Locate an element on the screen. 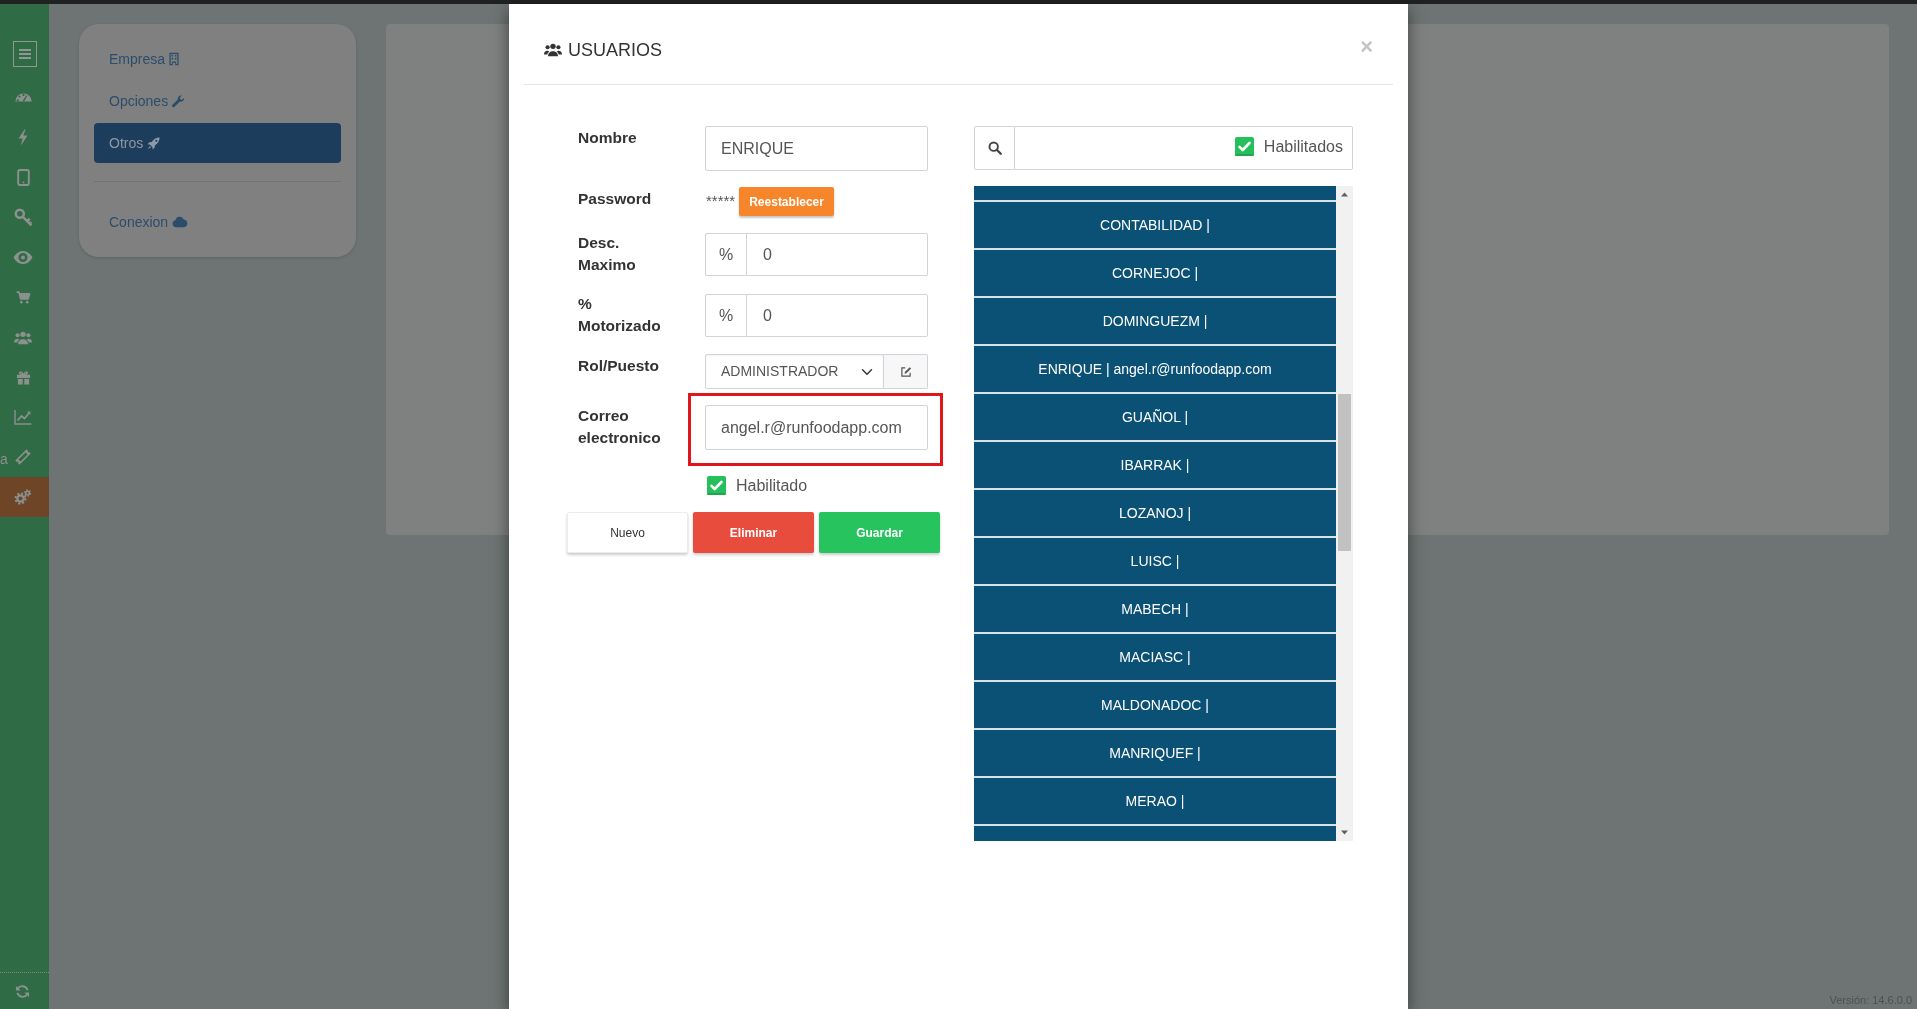 The height and width of the screenshot is (1009, 1917). search-field is located at coordinates (1125, 148).